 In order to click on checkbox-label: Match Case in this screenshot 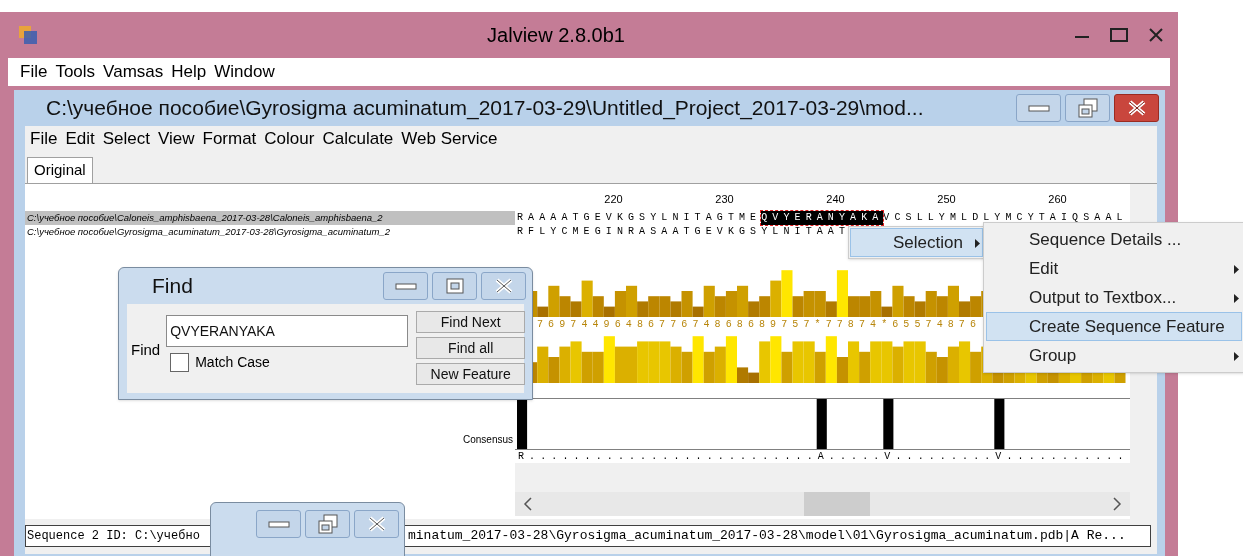, I will do `click(232, 362)`.